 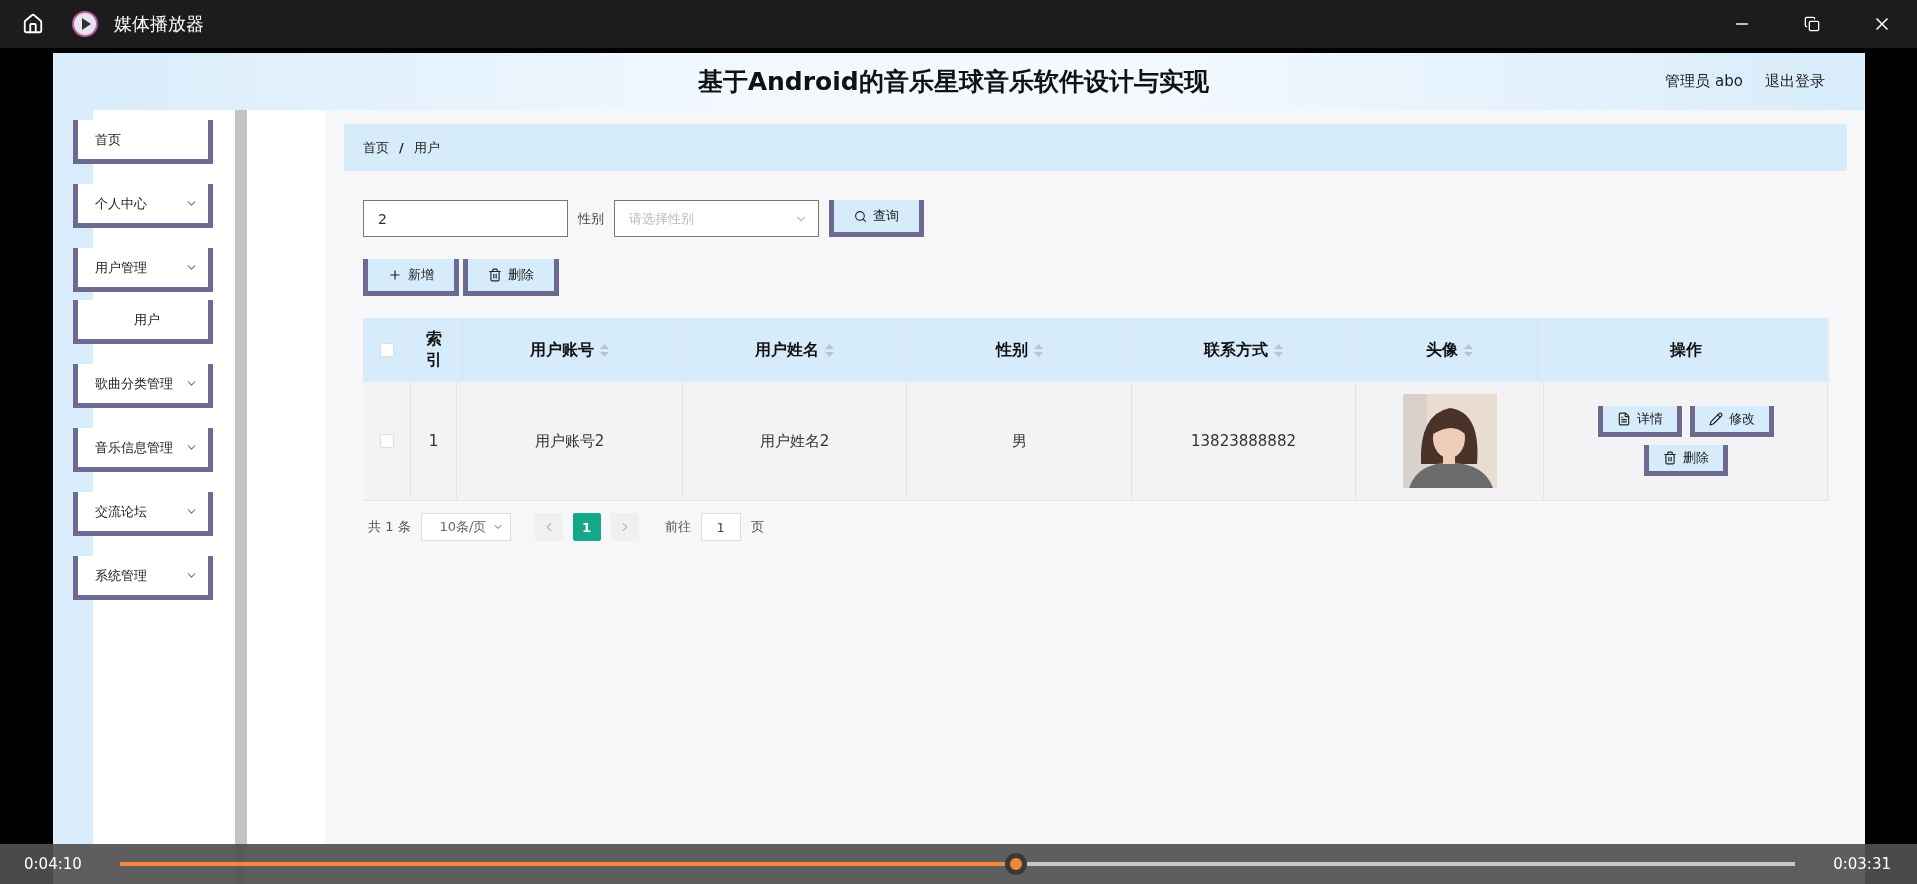 What do you see at coordinates (1862, 864) in the screenshot?
I see `remaining-time: 0:03:31` at bounding box center [1862, 864].